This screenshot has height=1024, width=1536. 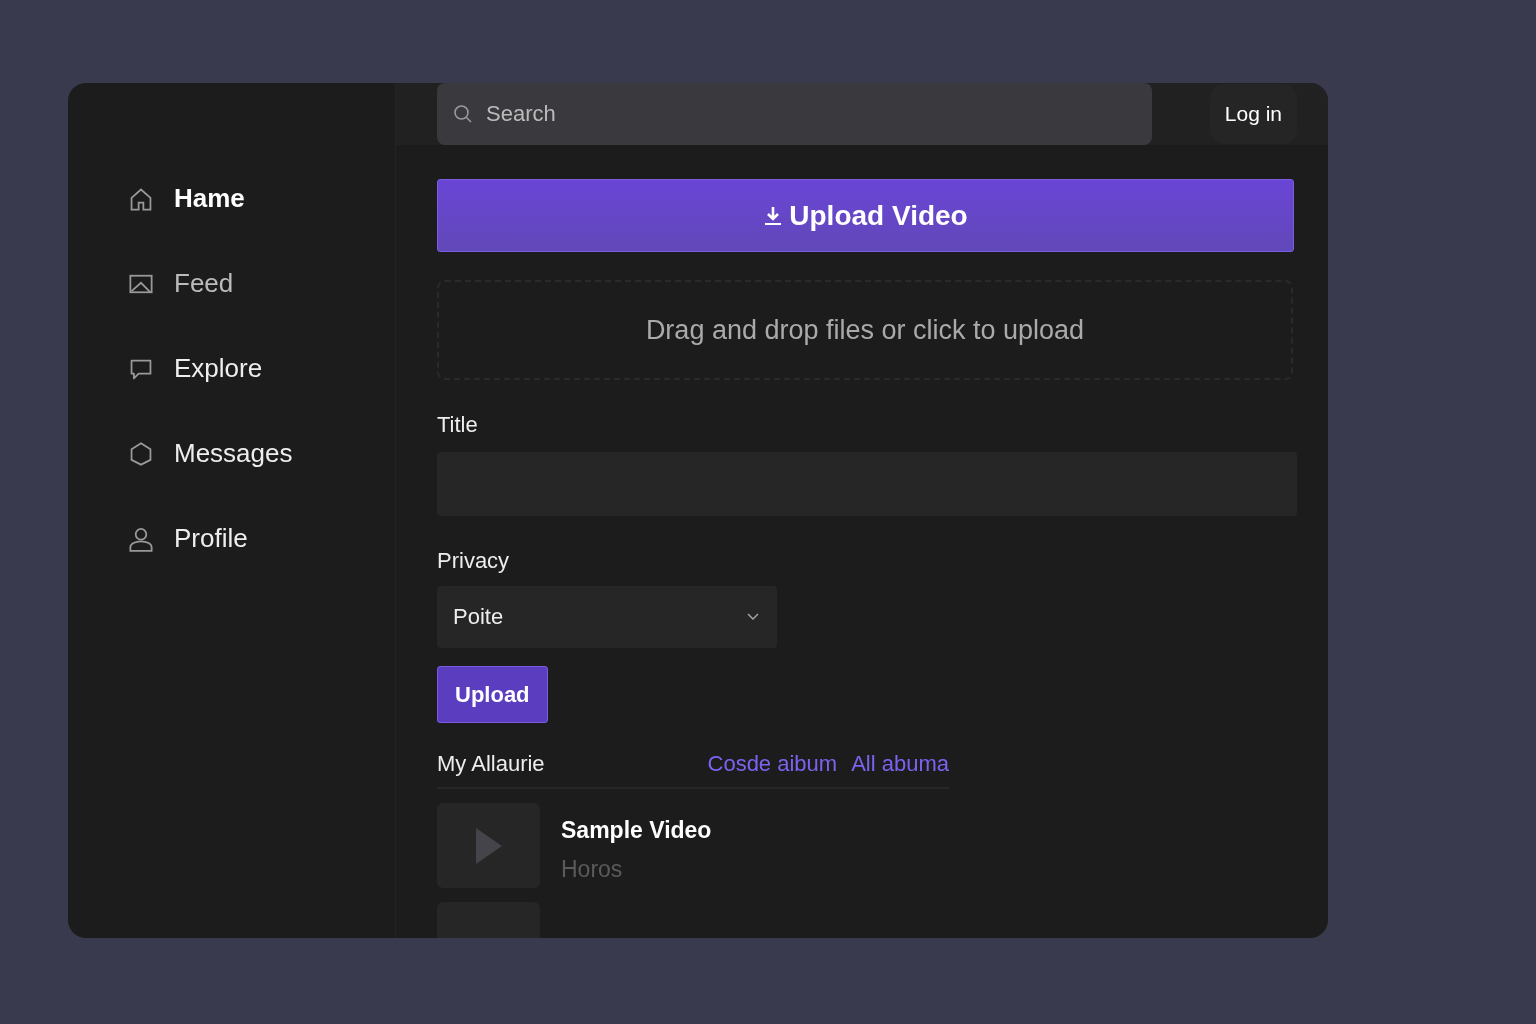 I want to click on album-link: All abuma, so click(x=900, y=764).